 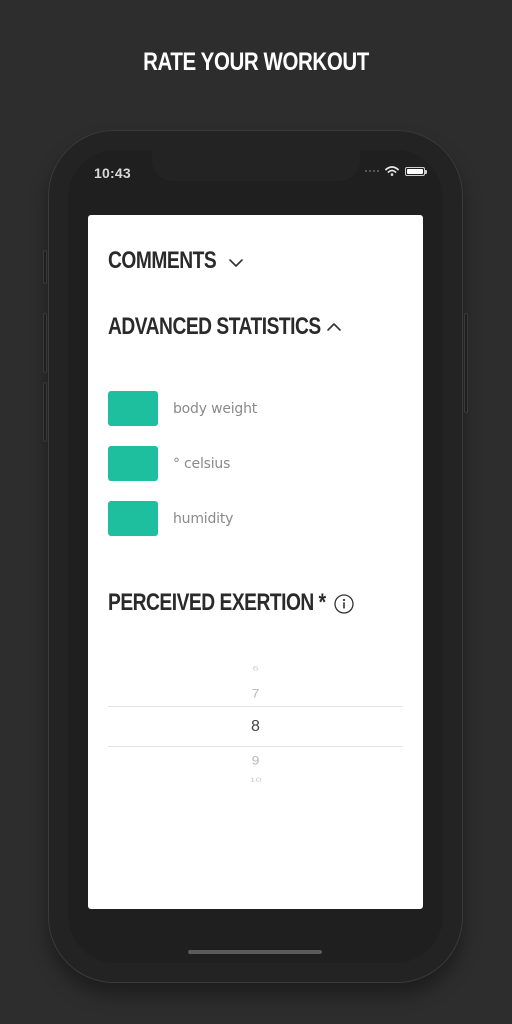 What do you see at coordinates (255, 760) in the screenshot?
I see `picker-option-9: 9` at bounding box center [255, 760].